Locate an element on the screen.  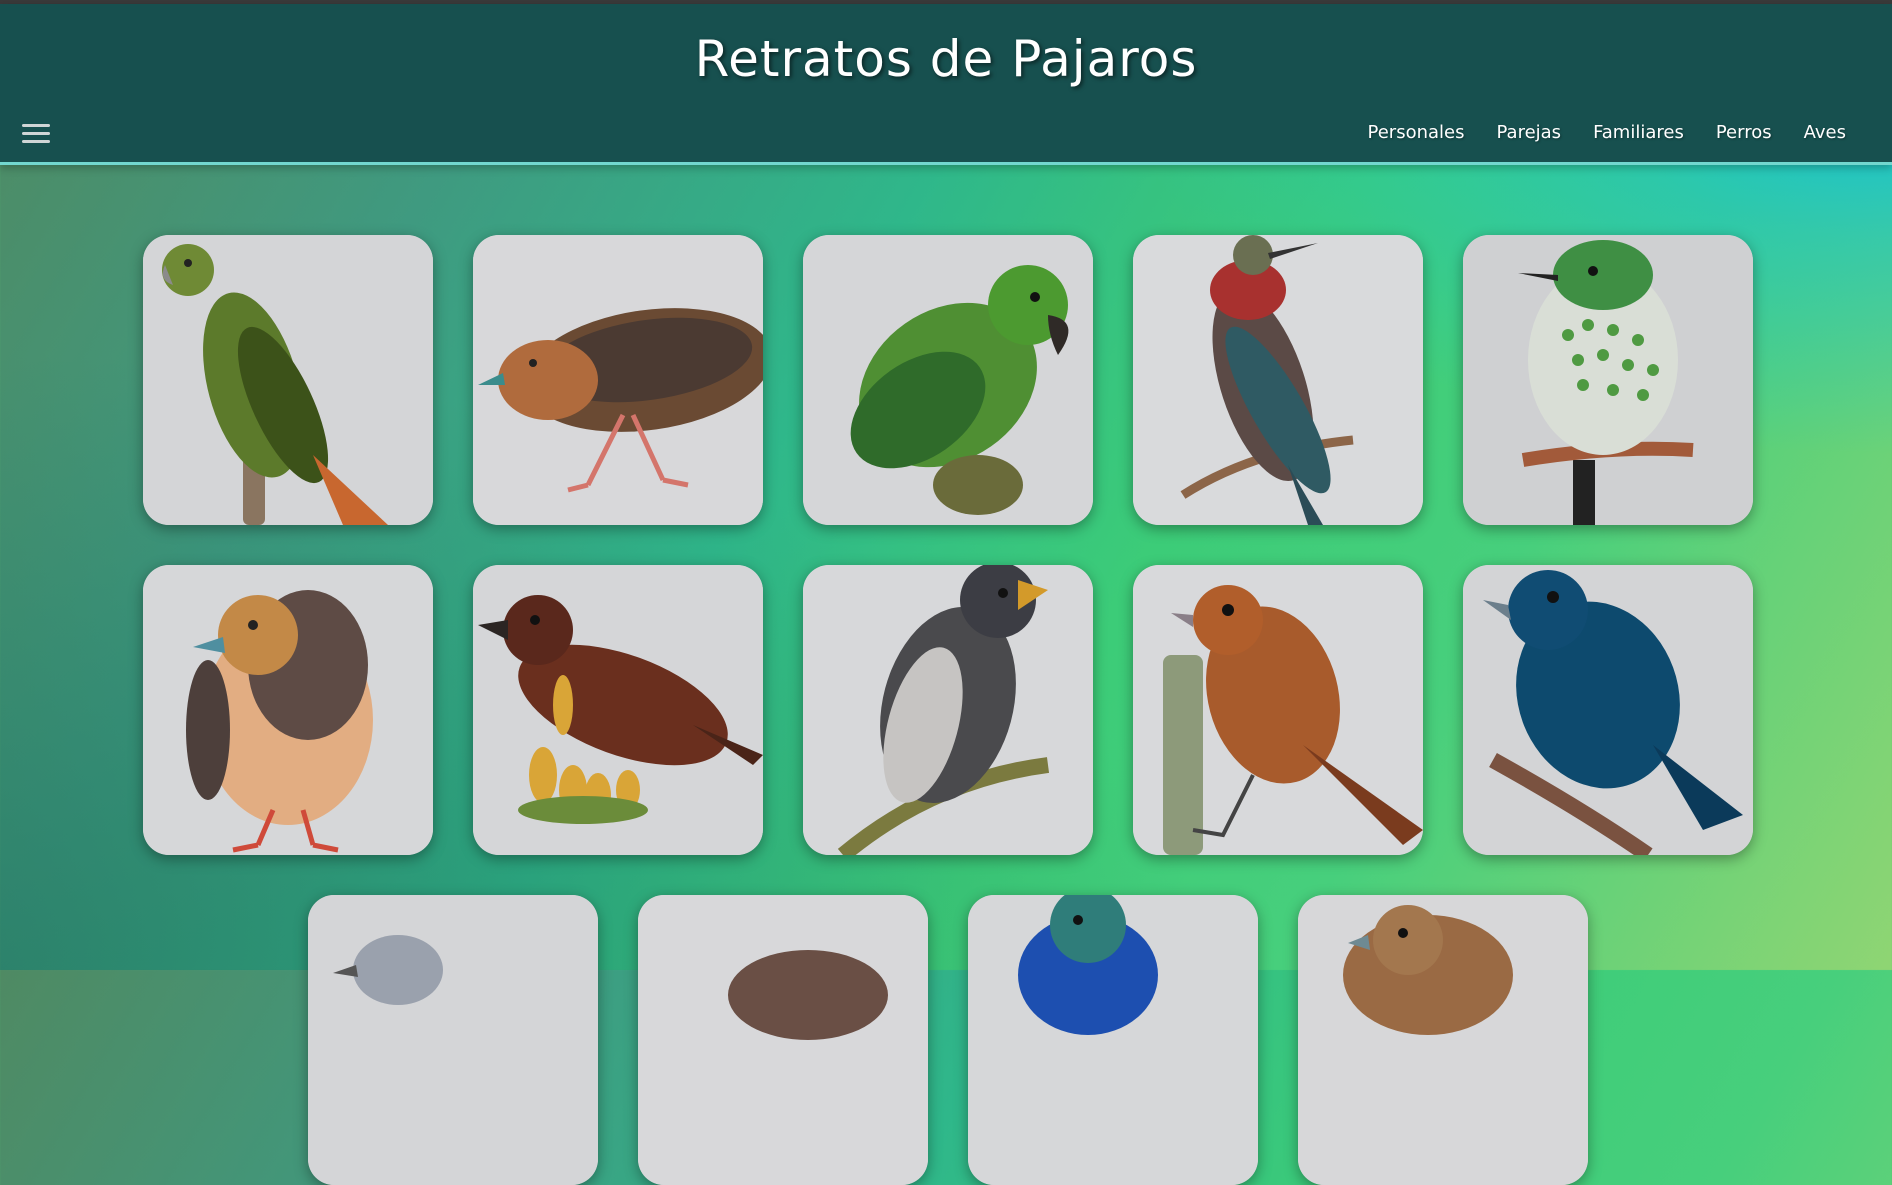
nav-link-personales: Personales is located at coordinates (1416, 132).